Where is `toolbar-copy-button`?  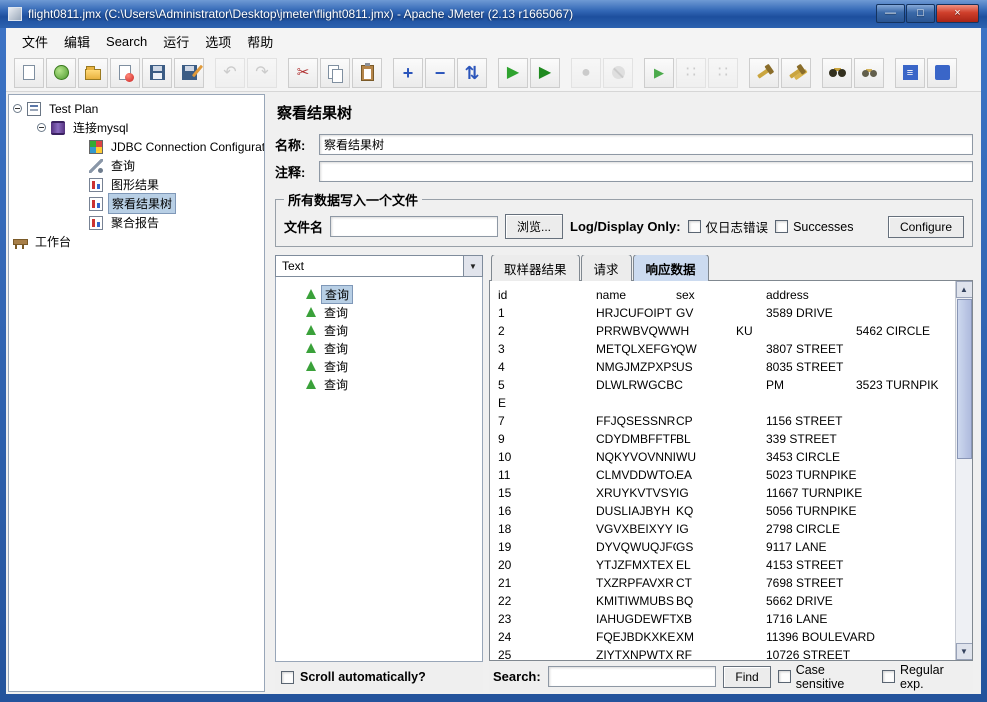
toolbar-copy-button is located at coordinates (335, 72).